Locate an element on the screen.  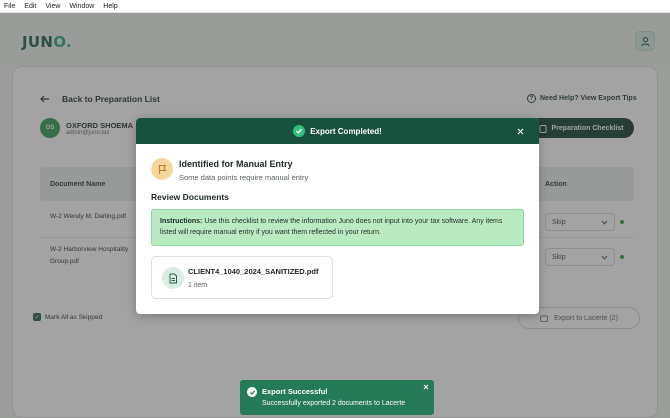
toast-title: Export Successful is located at coordinates (295, 391).